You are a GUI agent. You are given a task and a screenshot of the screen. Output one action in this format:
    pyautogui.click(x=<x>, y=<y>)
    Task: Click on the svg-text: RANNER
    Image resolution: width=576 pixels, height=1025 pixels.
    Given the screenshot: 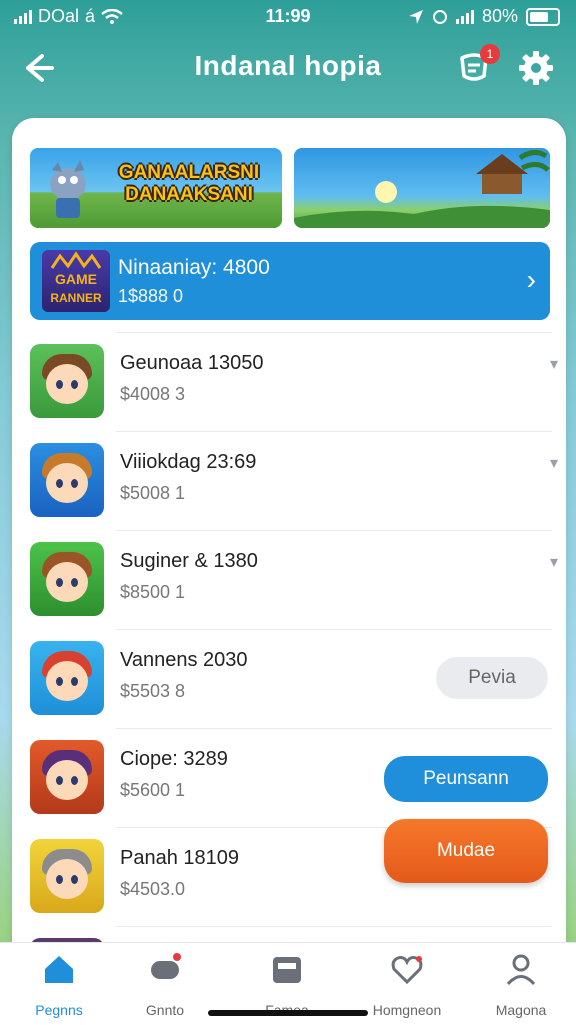 What is the action you would take?
    pyautogui.click(x=76, y=298)
    